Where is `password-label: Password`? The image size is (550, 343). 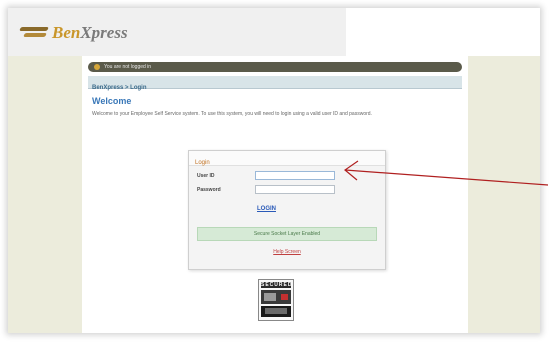
password-label: Password is located at coordinates (209, 190).